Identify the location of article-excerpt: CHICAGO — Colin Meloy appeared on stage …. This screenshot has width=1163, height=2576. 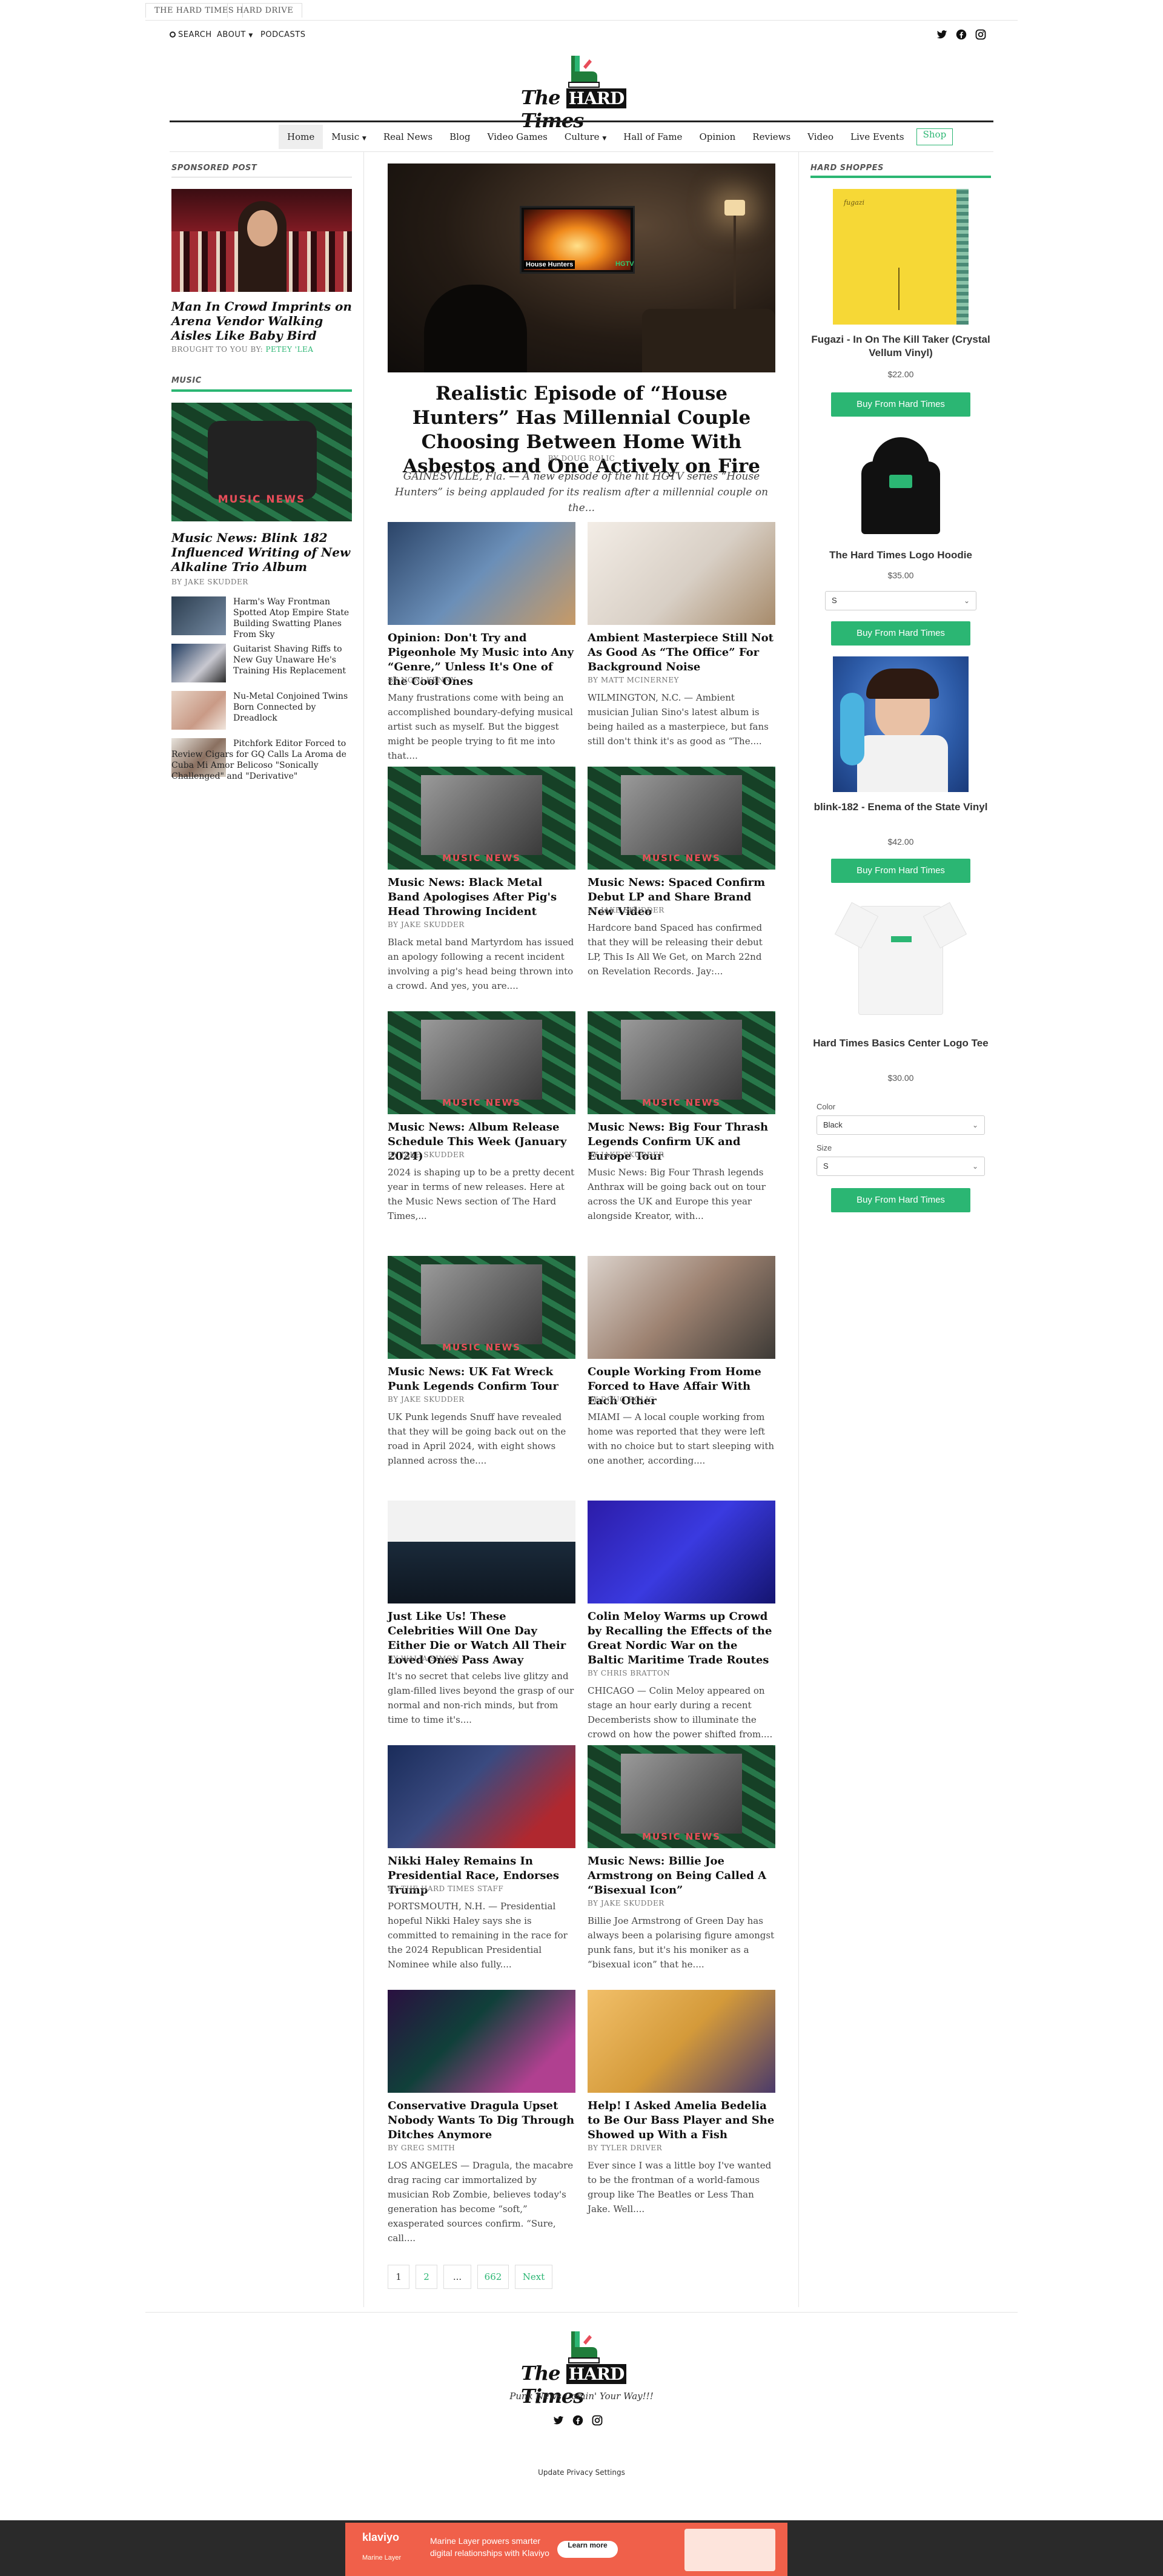
(680, 1712).